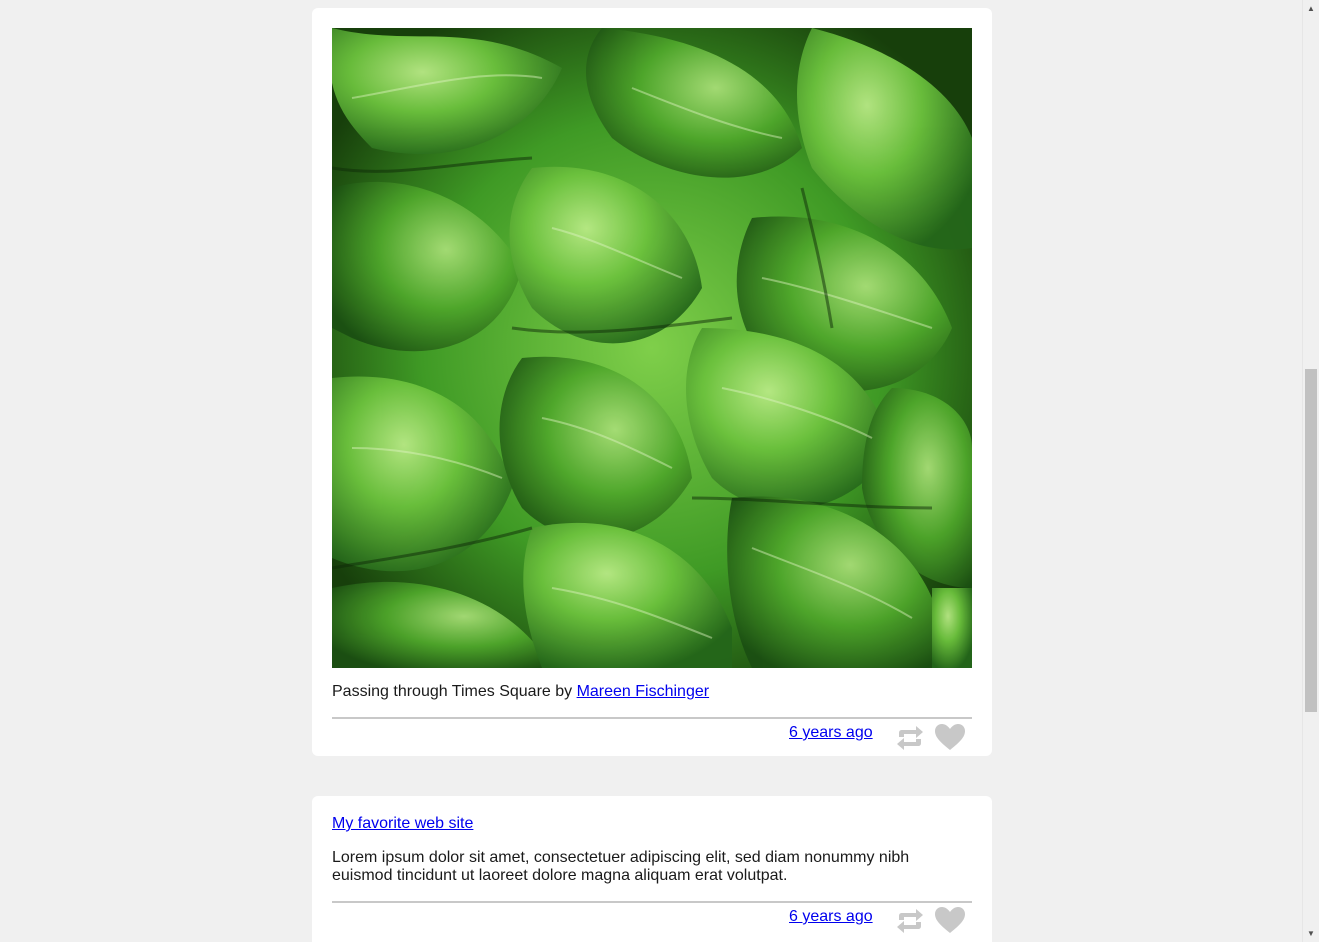 The height and width of the screenshot is (942, 1319). Describe the element at coordinates (643, 691) in the screenshot. I see `caption-author-link: Mareen Fischinger` at that location.